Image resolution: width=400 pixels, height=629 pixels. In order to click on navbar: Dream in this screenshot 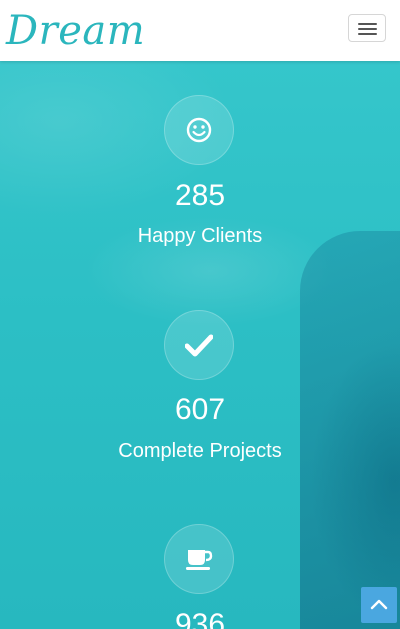, I will do `click(200, 30)`.